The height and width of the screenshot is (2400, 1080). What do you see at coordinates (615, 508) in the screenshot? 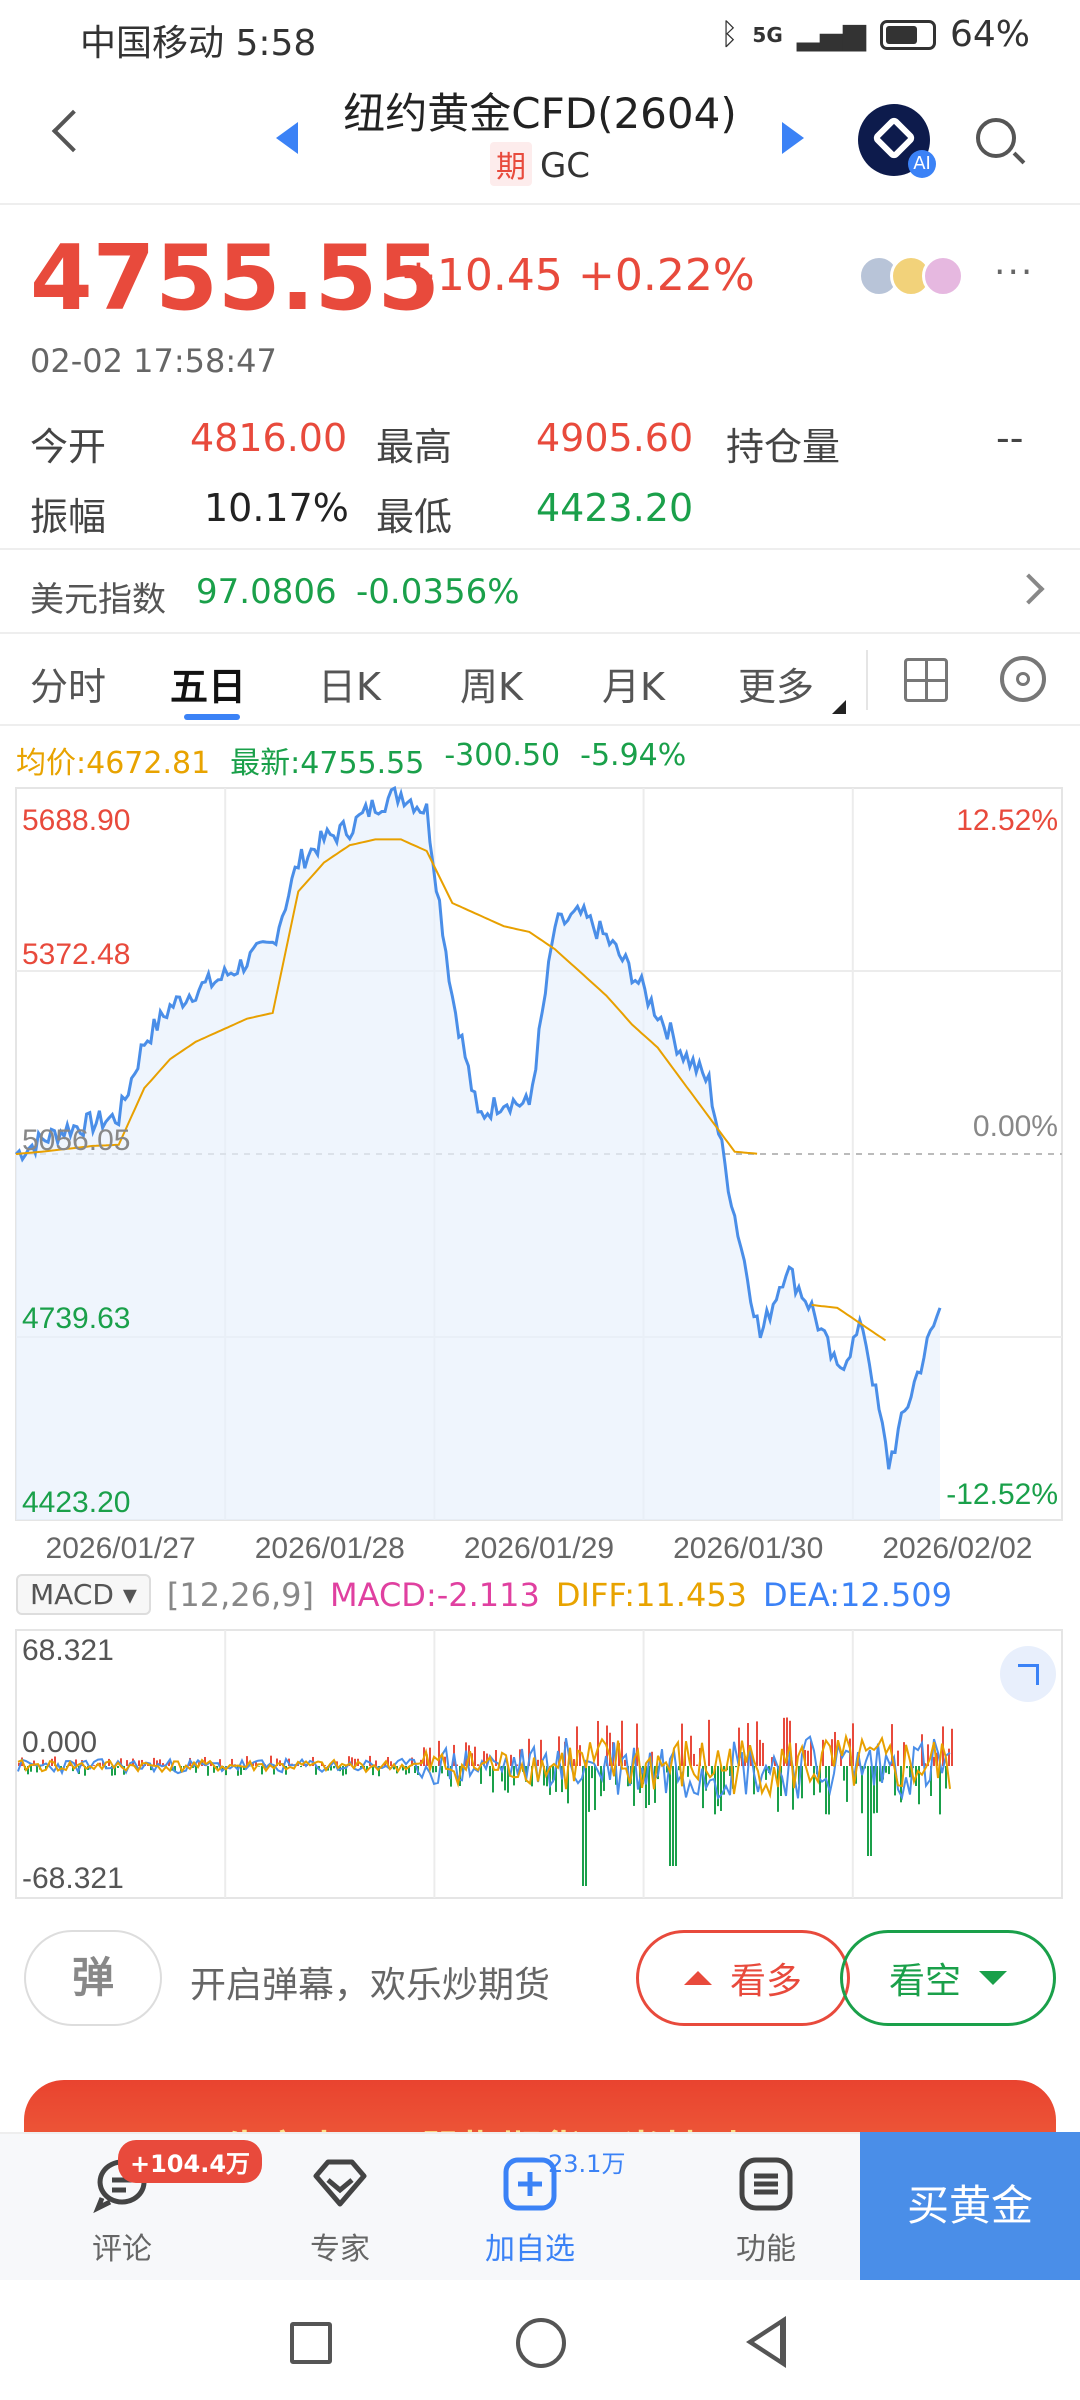
I see `low-value: 4423.20` at bounding box center [615, 508].